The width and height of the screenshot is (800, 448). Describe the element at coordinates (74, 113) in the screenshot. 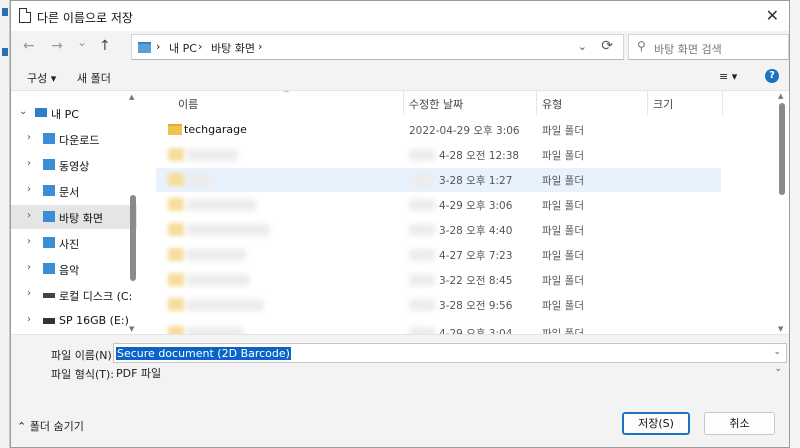

I see `sidebar-item-my-pc: ⌄ 내 PC` at that location.